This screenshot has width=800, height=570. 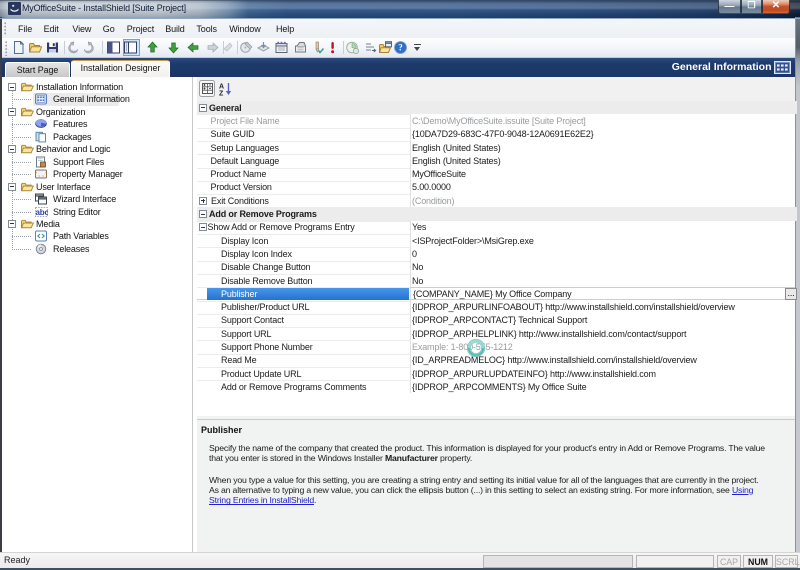 What do you see at coordinates (42, 212) in the screenshot?
I see `svg-text: abс` at bounding box center [42, 212].